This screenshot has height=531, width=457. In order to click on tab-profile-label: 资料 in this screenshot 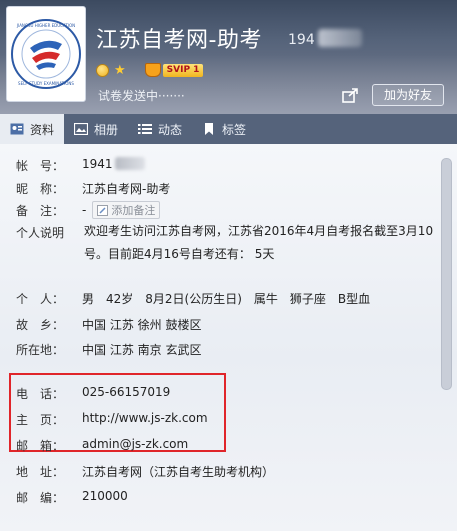, I will do `click(42, 129)`.